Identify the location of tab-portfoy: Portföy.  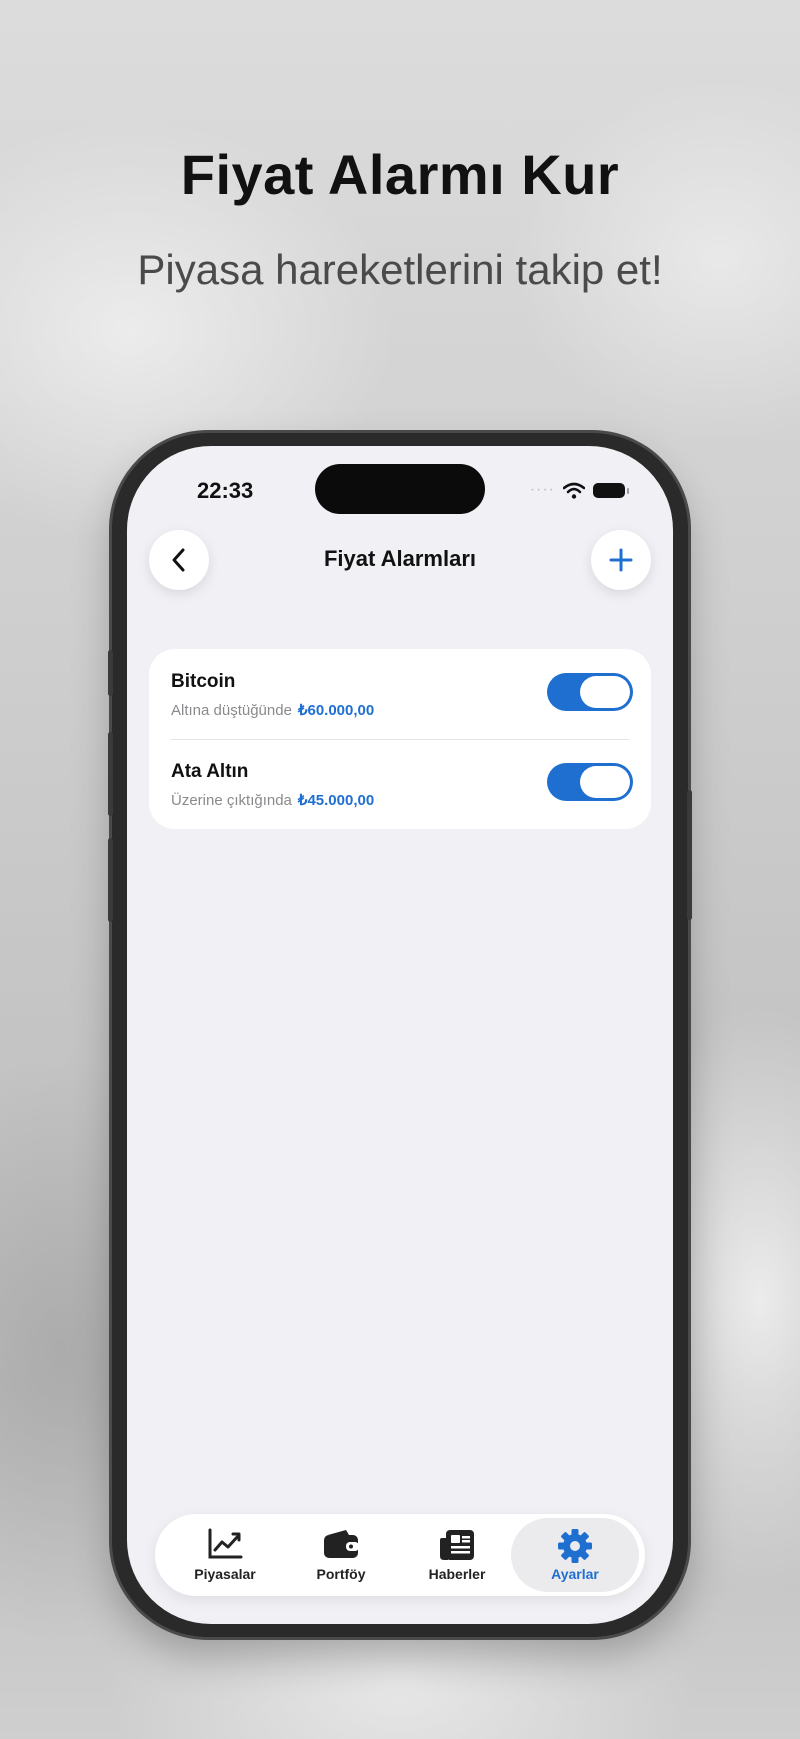
(341, 1555).